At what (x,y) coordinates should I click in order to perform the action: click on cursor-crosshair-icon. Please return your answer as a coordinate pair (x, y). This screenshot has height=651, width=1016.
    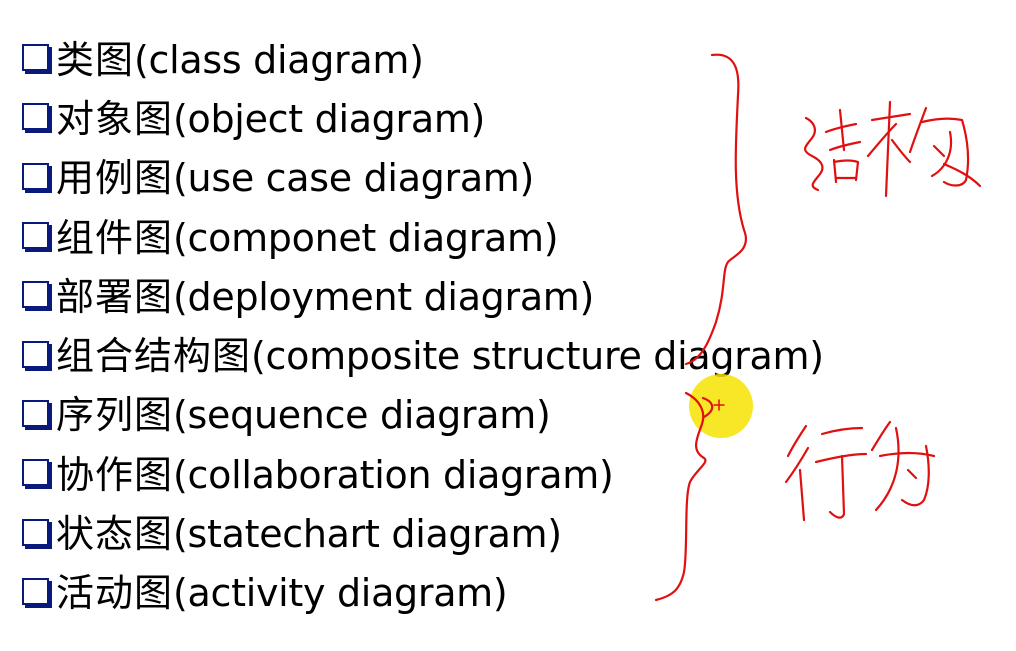
    Looking at the image, I should click on (719, 405).